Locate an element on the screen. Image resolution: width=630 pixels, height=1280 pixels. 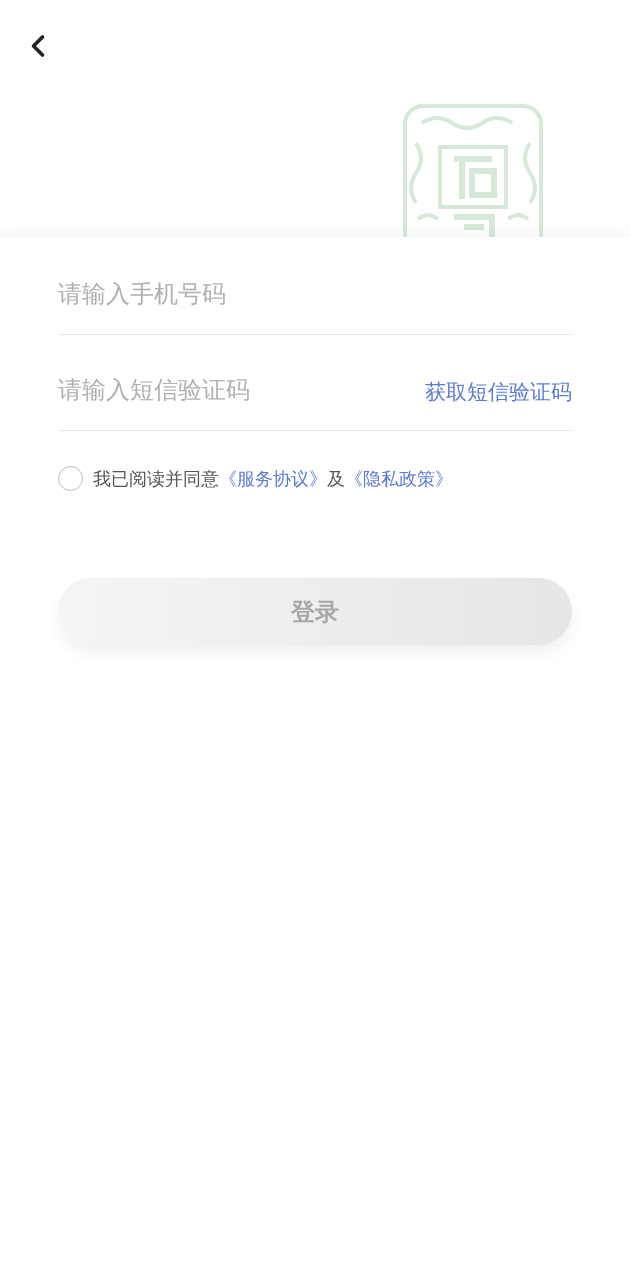
code-field: 请输入短信验证码 is located at coordinates (235, 390).